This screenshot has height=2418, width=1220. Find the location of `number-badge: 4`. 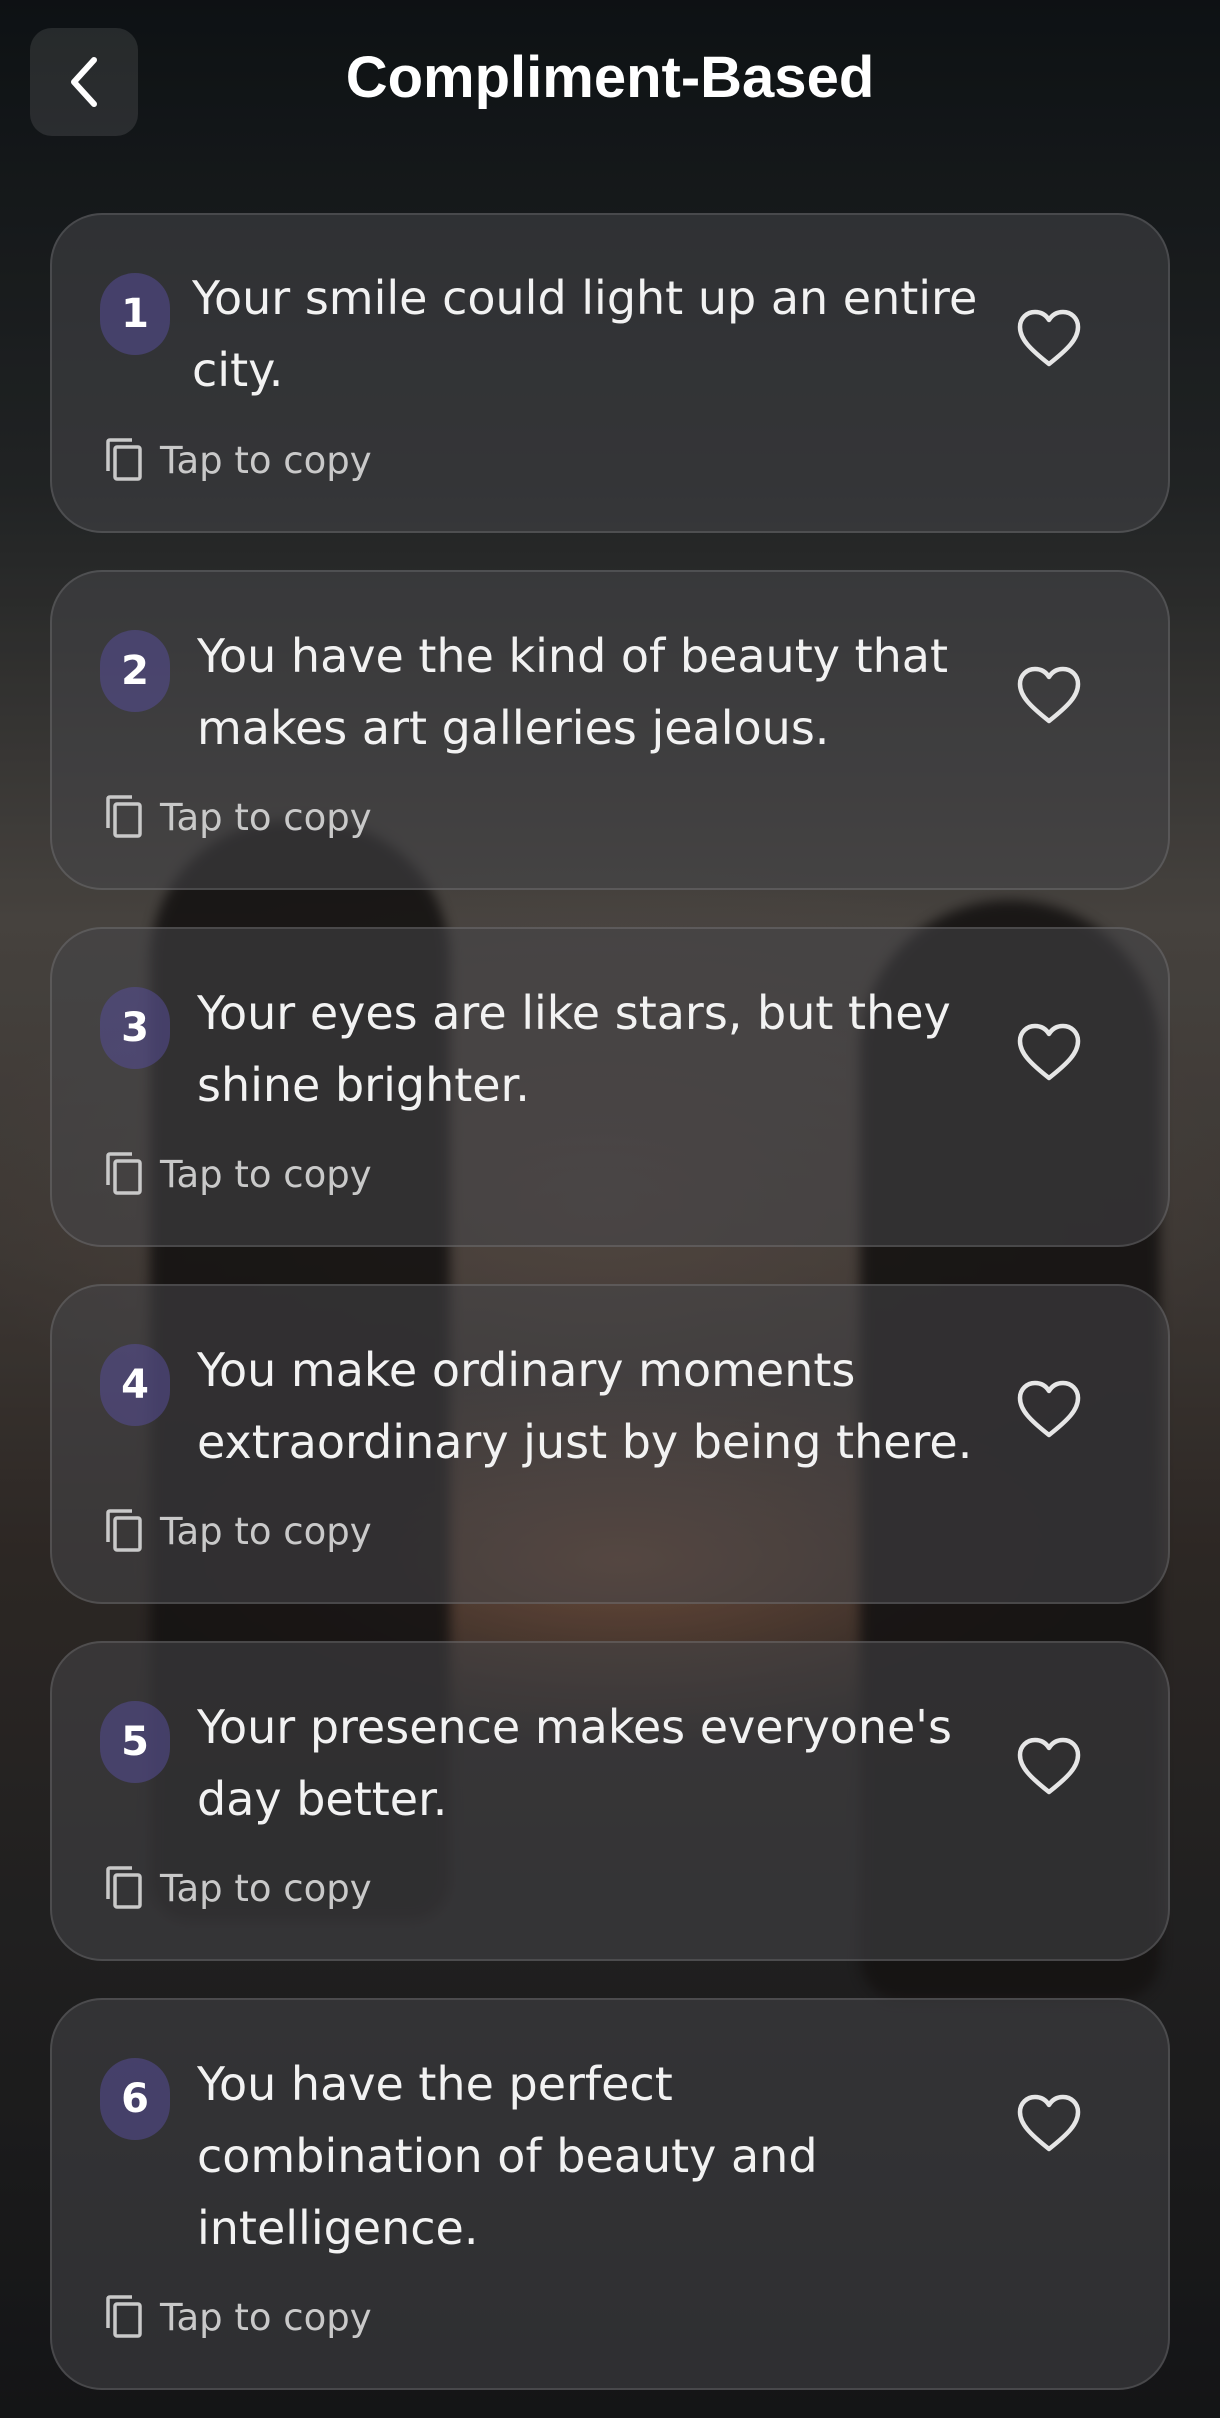

number-badge: 4 is located at coordinates (135, 1385).